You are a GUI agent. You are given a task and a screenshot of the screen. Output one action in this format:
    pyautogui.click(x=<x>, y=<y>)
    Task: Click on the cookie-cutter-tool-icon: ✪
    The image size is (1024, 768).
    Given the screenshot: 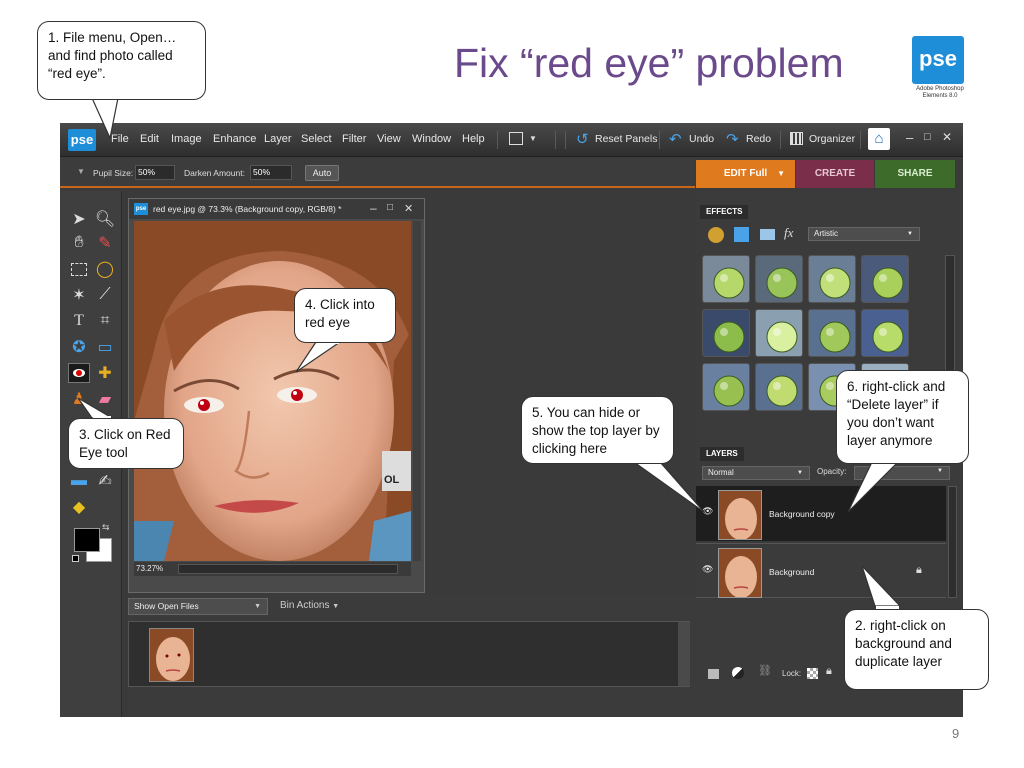 What is the action you would take?
    pyautogui.click(x=79, y=347)
    